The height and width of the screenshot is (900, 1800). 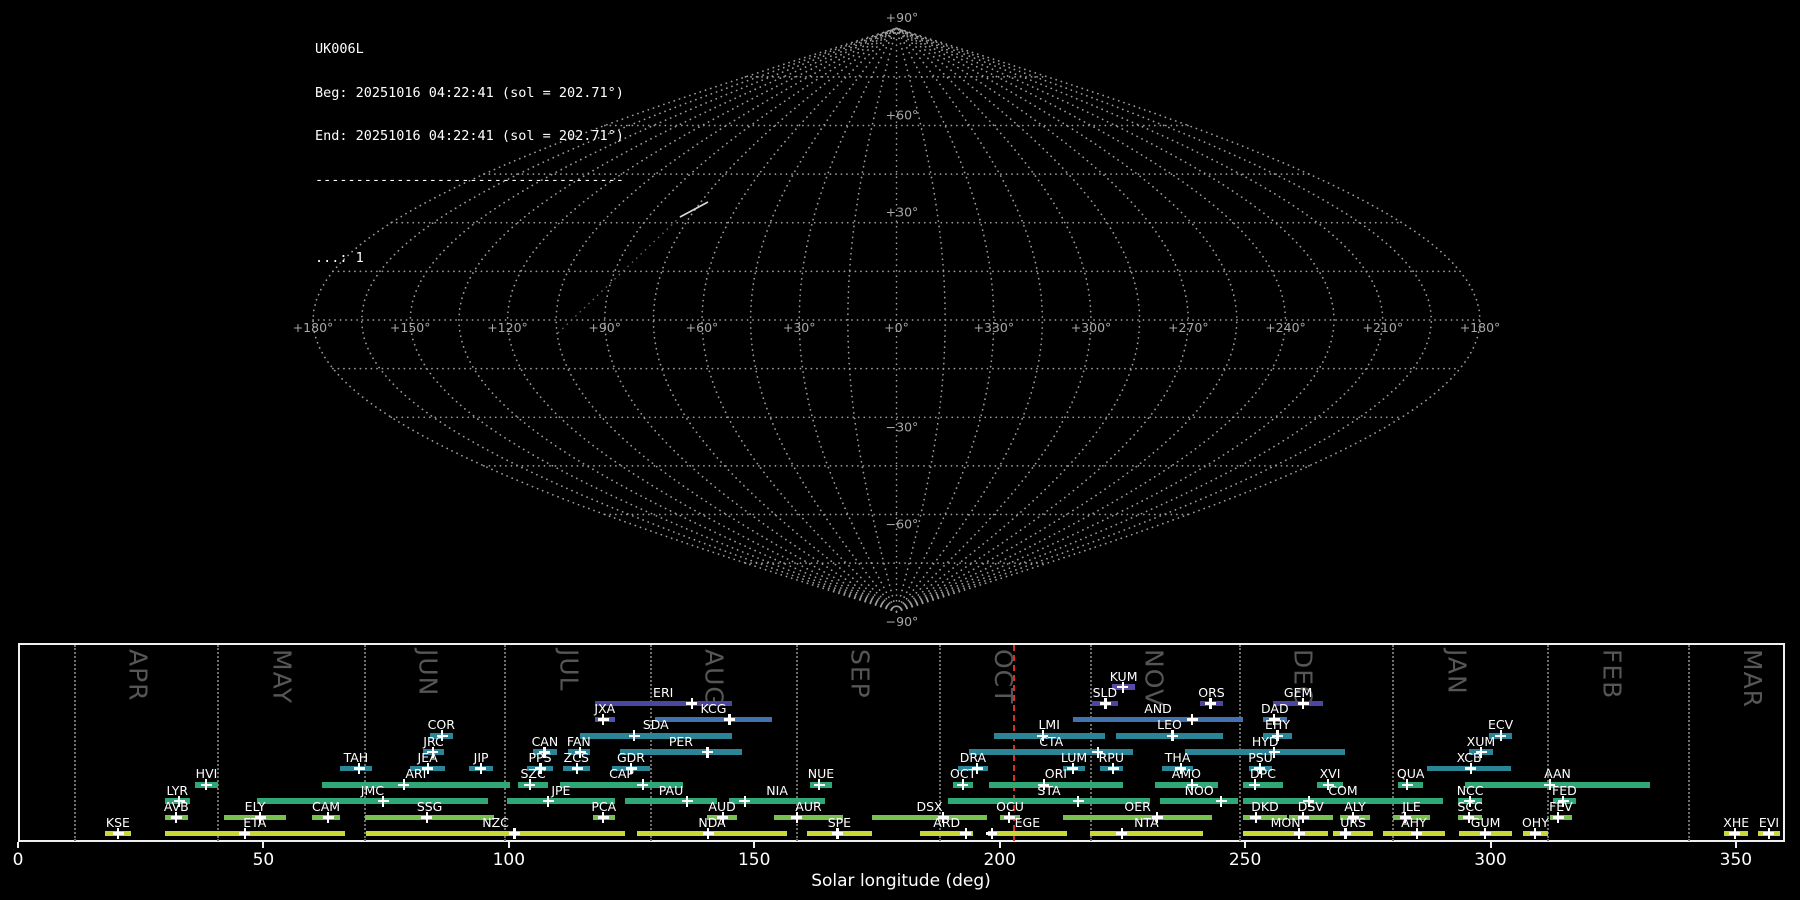 What do you see at coordinates (1158, 709) in the screenshot?
I see `shower-code-label: AND` at bounding box center [1158, 709].